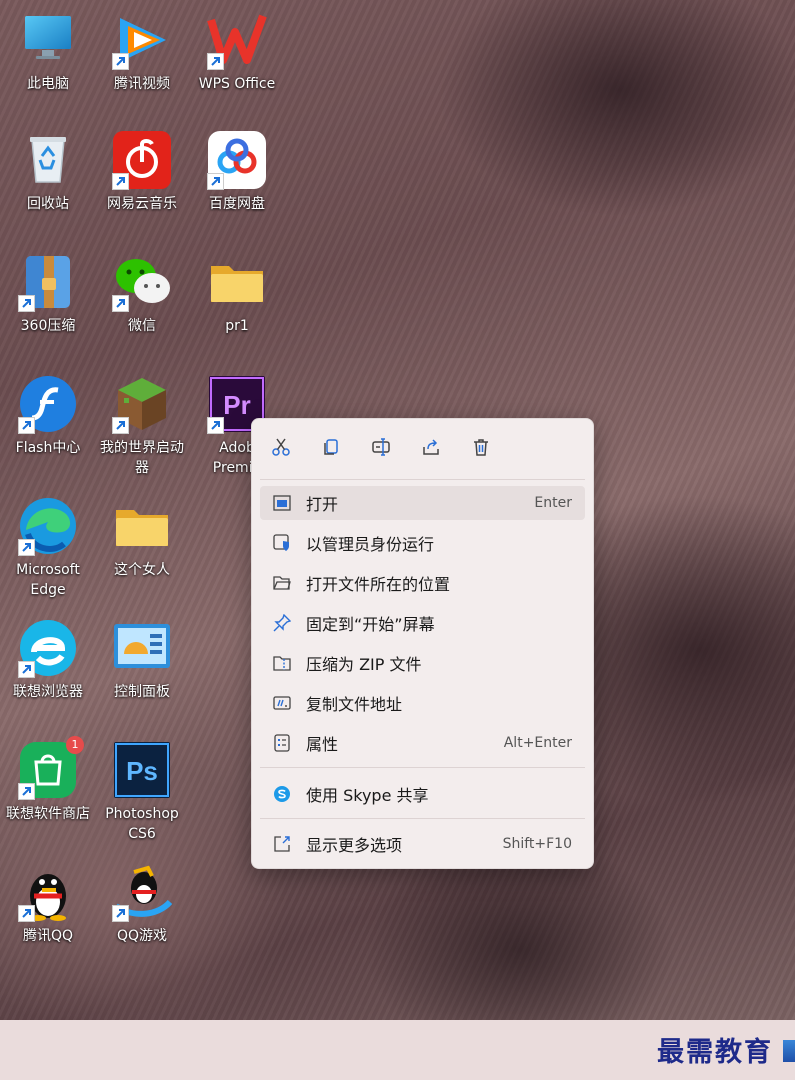 This screenshot has width=795, height=1080. What do you see at coordinates (48, 84) in the screenshot?
I see `desktop-icon-label: 此电脑` at bounding box center [48, 84].